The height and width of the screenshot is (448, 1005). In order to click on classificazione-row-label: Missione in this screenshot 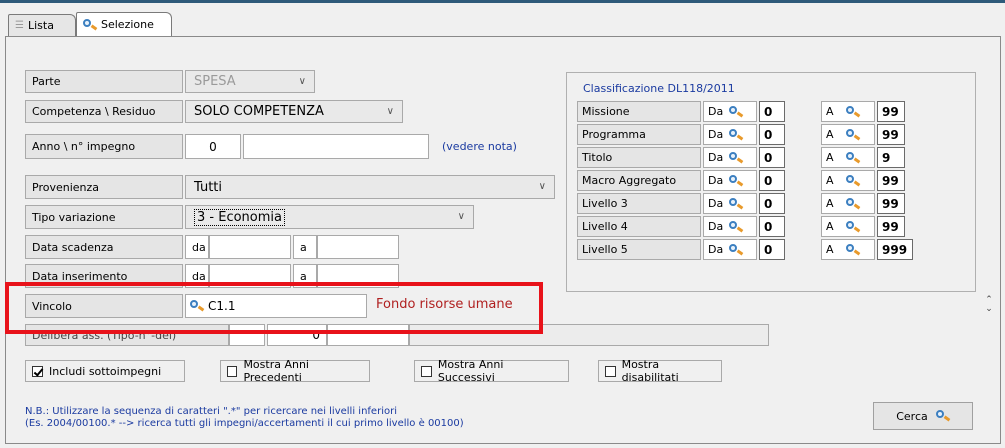, I will do `click(639, 111)`.